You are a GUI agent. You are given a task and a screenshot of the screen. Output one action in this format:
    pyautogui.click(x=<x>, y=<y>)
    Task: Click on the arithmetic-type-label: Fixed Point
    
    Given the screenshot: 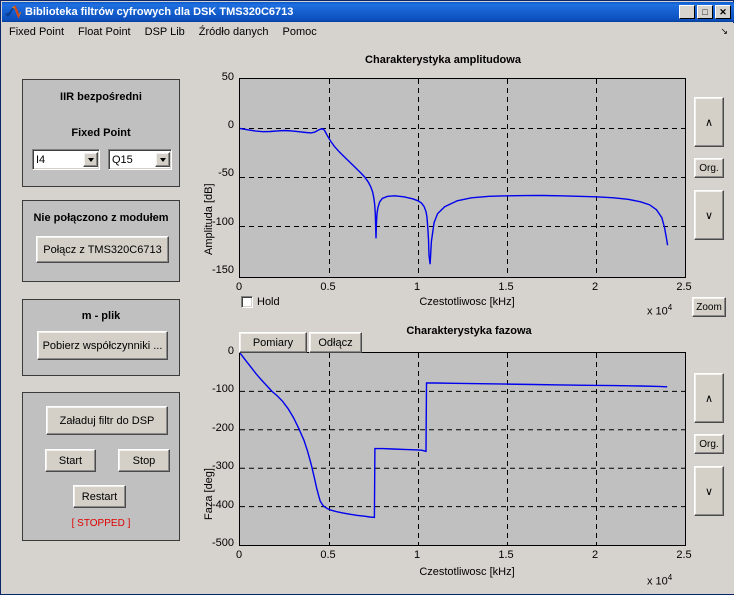 What is the action you would take?
    pyautogui.click(x=101, y=133)
    